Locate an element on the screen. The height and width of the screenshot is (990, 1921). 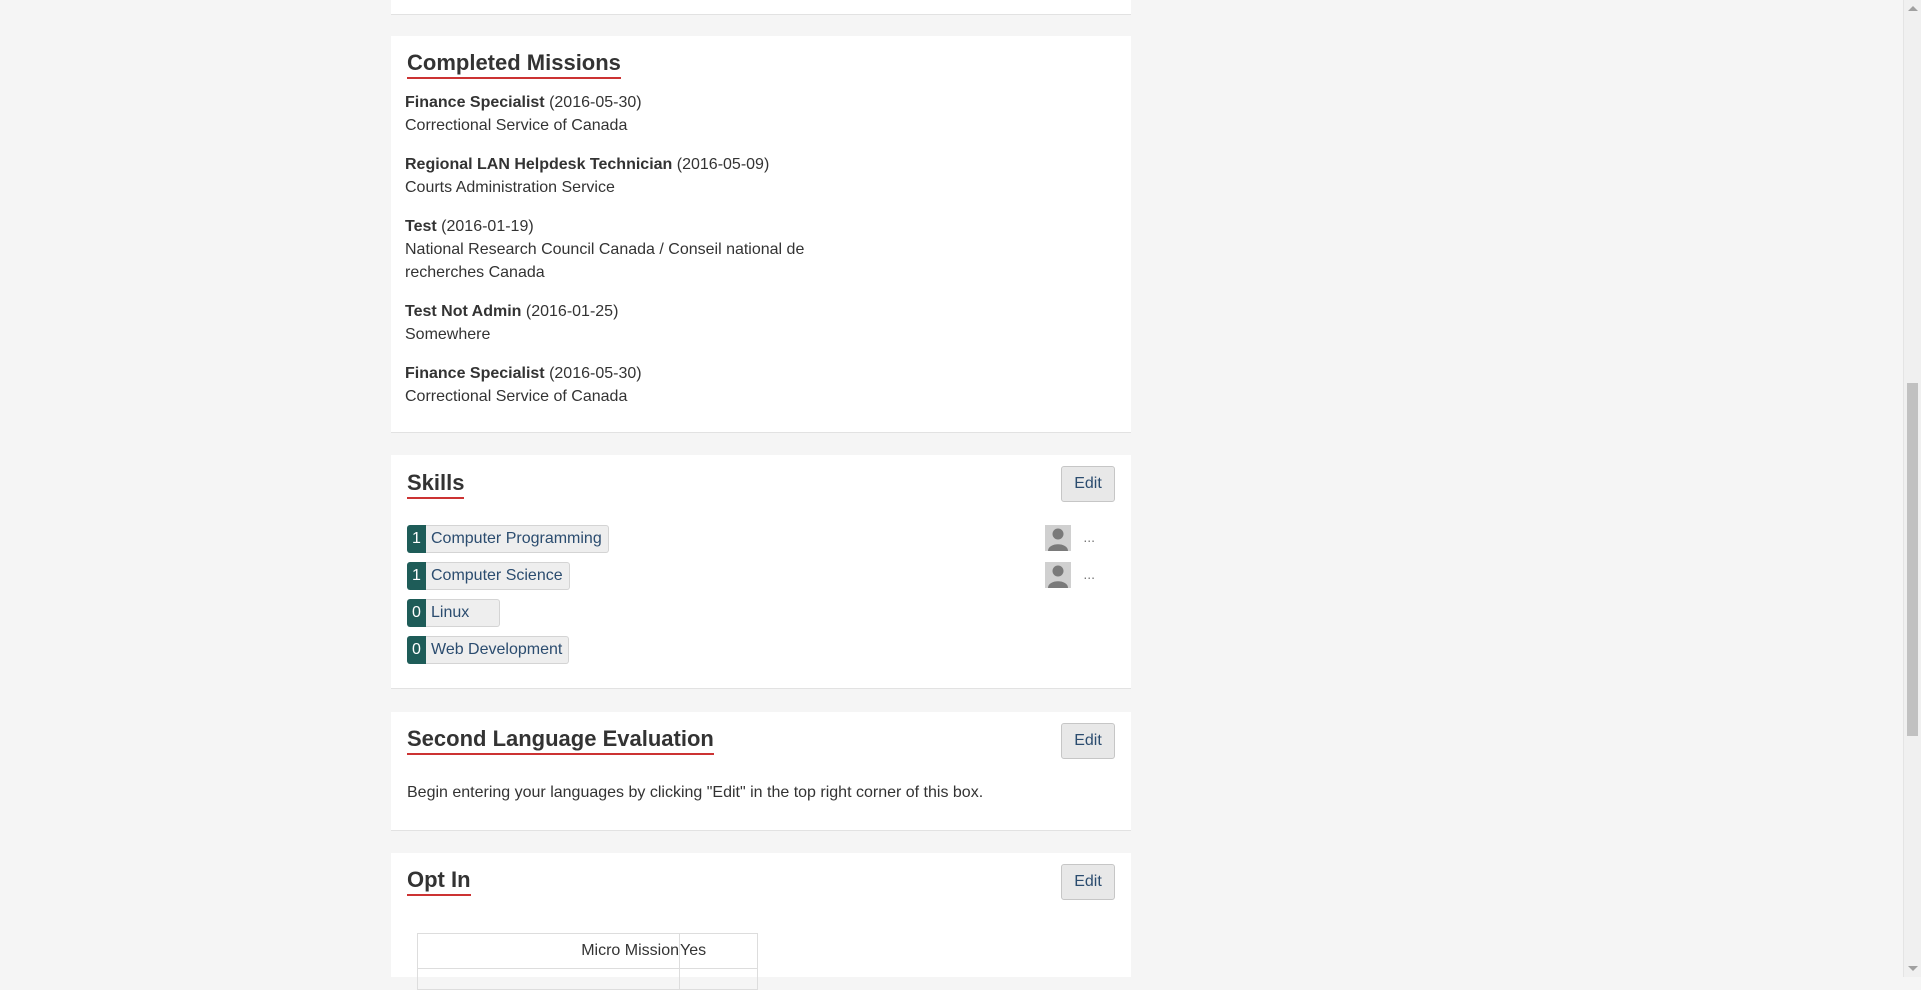
opt-in-title: Opt In is located at coordinates (439, 882).